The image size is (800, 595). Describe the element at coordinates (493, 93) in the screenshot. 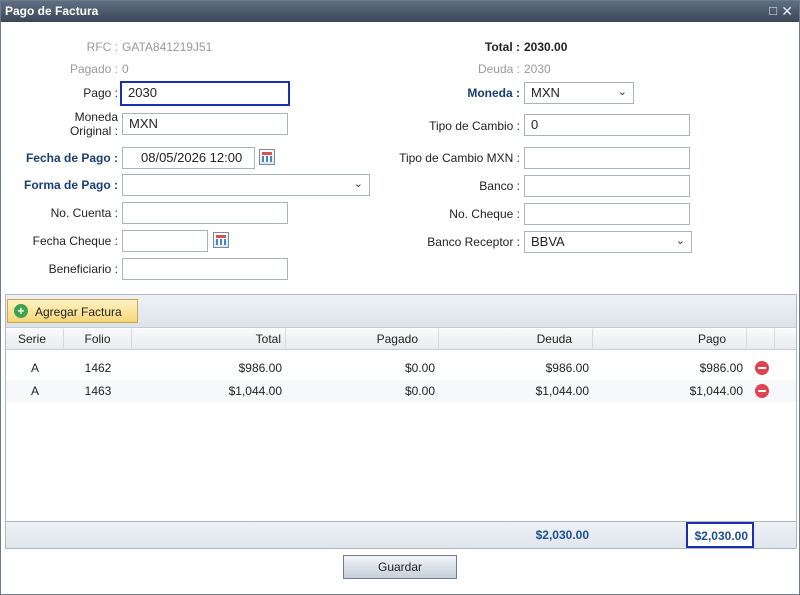

I see `moneda-label: Moneda :` at that location.